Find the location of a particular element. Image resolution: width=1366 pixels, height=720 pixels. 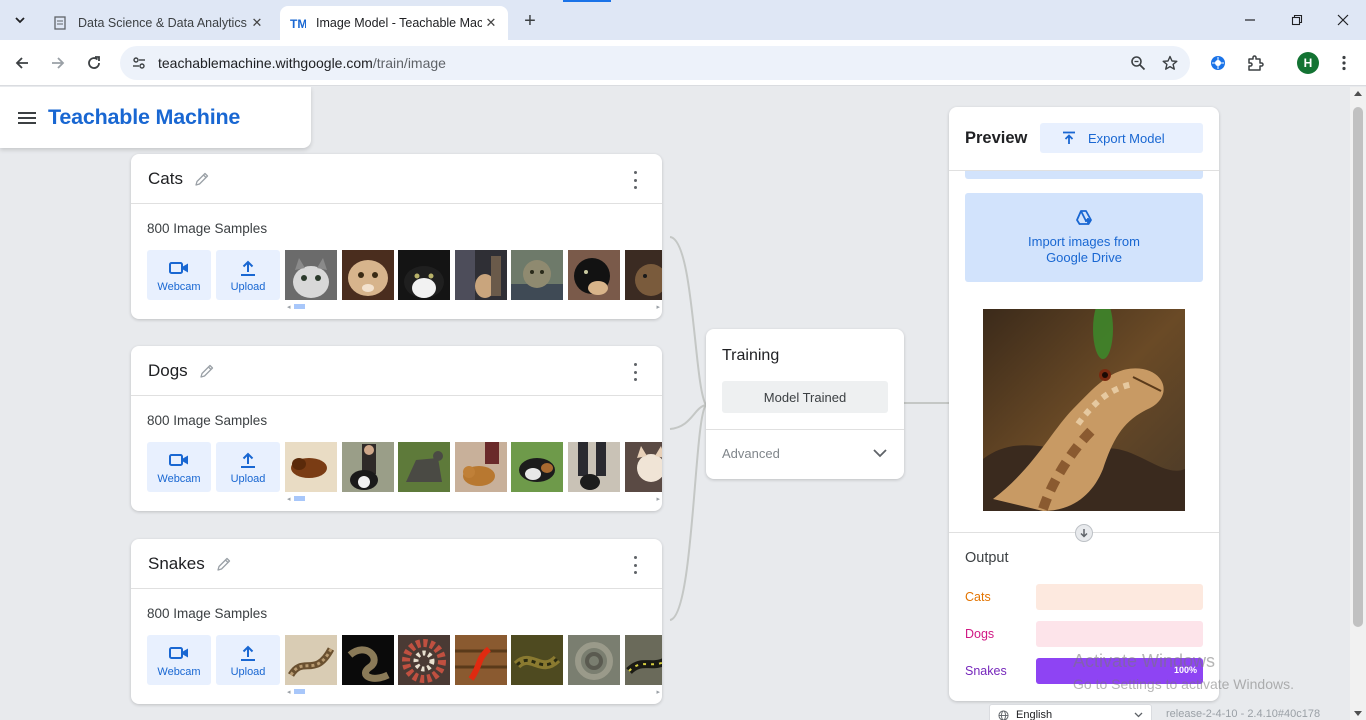

tab-data-science: Data Science & Data Analytics B ✕ is located at coordinates (158, 23).